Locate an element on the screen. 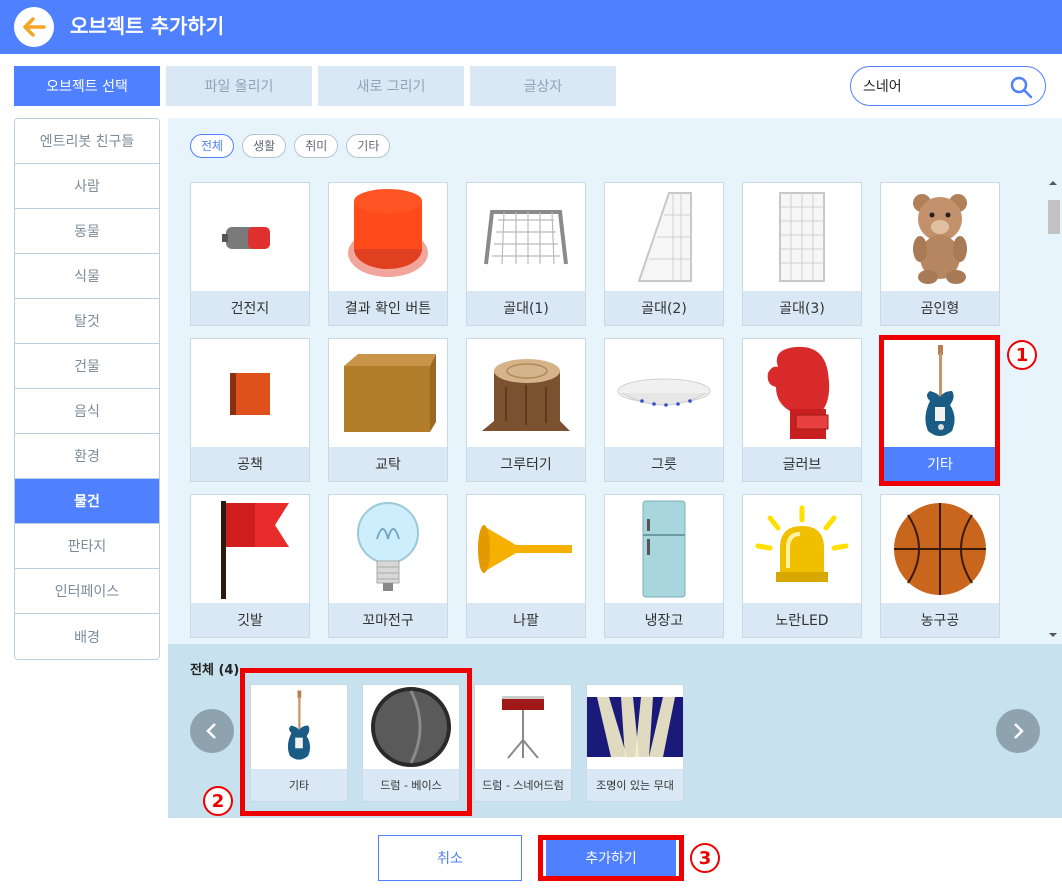  goal-net-image is located at coordinates (526, 237).